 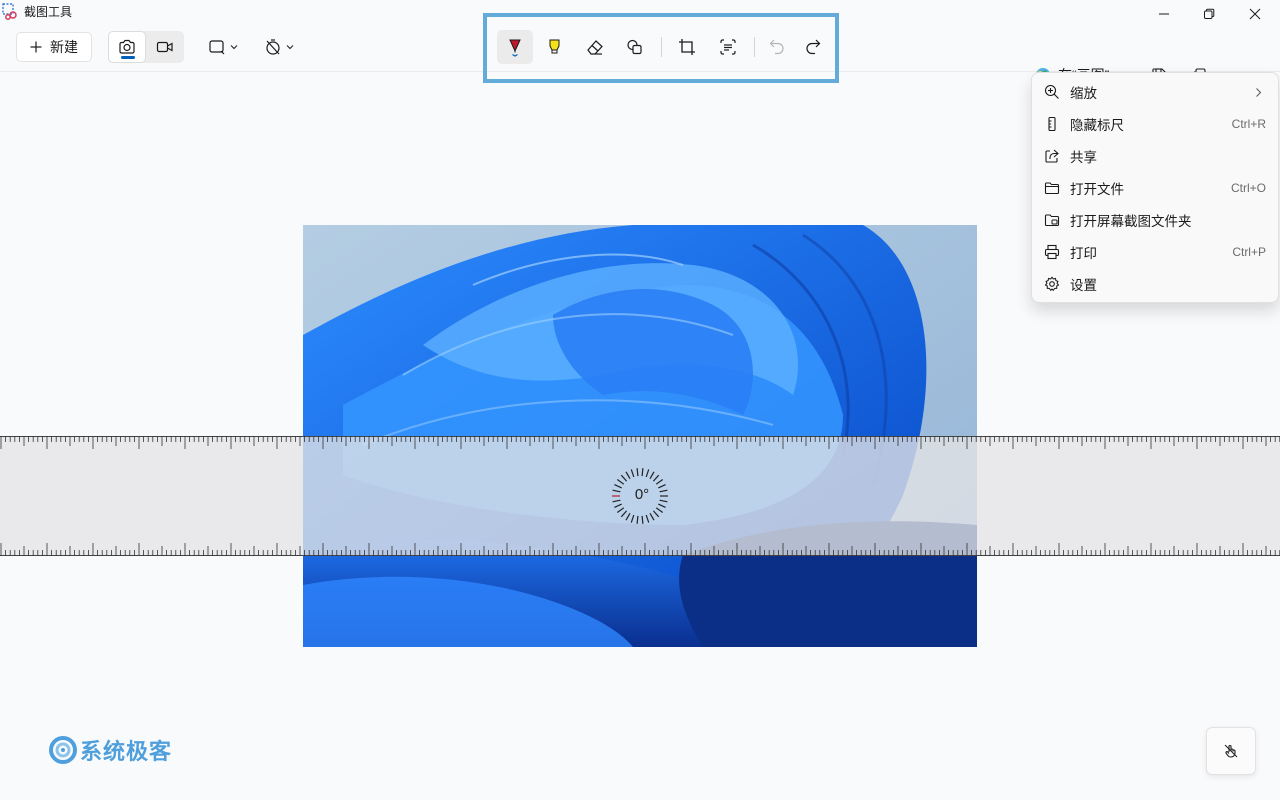 I want to click on eraser-icon, so click(x=595, y=47).